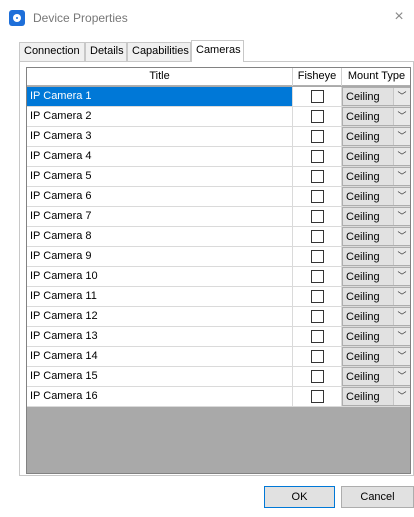 The width and height of the screenshot is (414, 517). I want to click on cancel-button: Cancel, so click(377, 497).